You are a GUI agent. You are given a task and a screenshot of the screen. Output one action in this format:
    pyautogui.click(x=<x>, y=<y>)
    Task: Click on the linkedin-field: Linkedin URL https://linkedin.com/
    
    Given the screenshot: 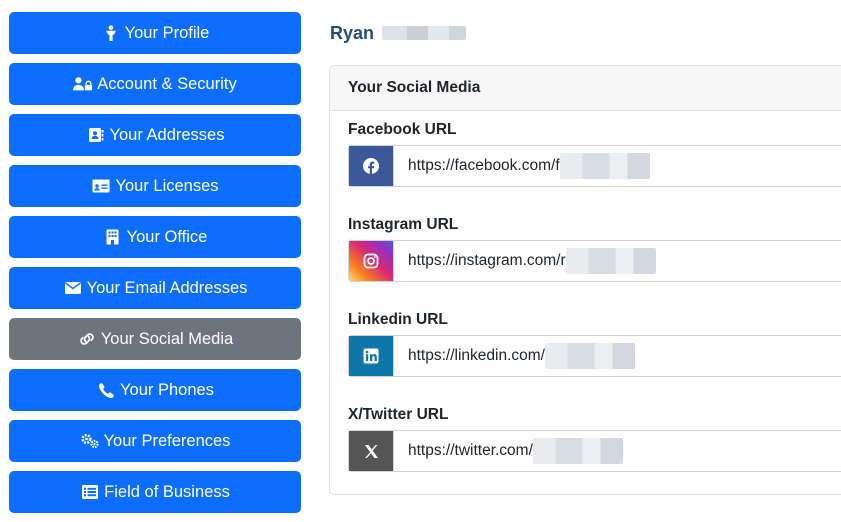 What is the action you would take?
    pyautogui.click(x=594, y=343)
    